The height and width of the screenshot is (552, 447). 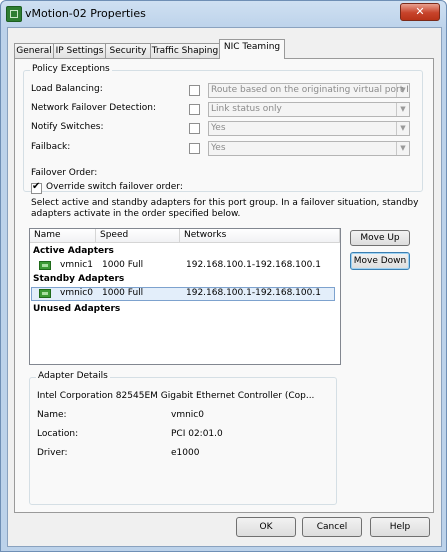 What do you see at coordinates (85, 13) in the screenshot?
I see `window-title: vMotion-02 Properties` at bounding box center [85, 13].